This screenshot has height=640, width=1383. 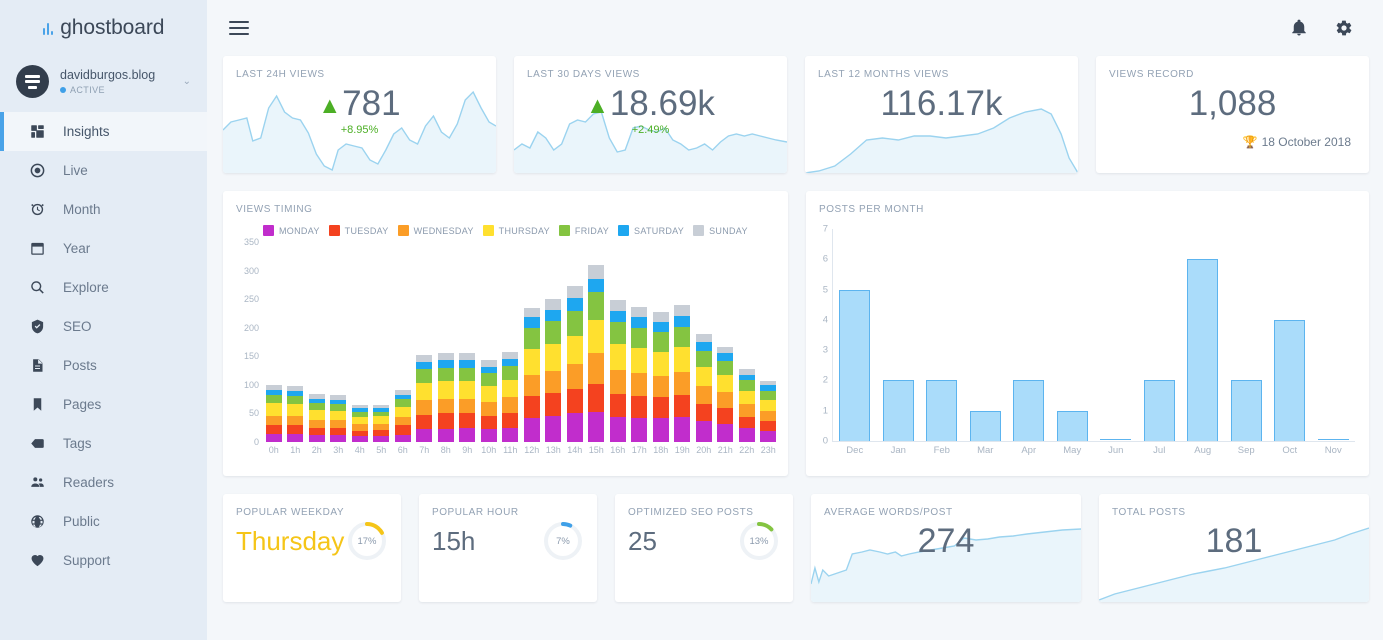 What do you see at coordinates (725, 450) in the screenshot?
I see `x-axis-tick: 21h` at bounding box center [725, 450].